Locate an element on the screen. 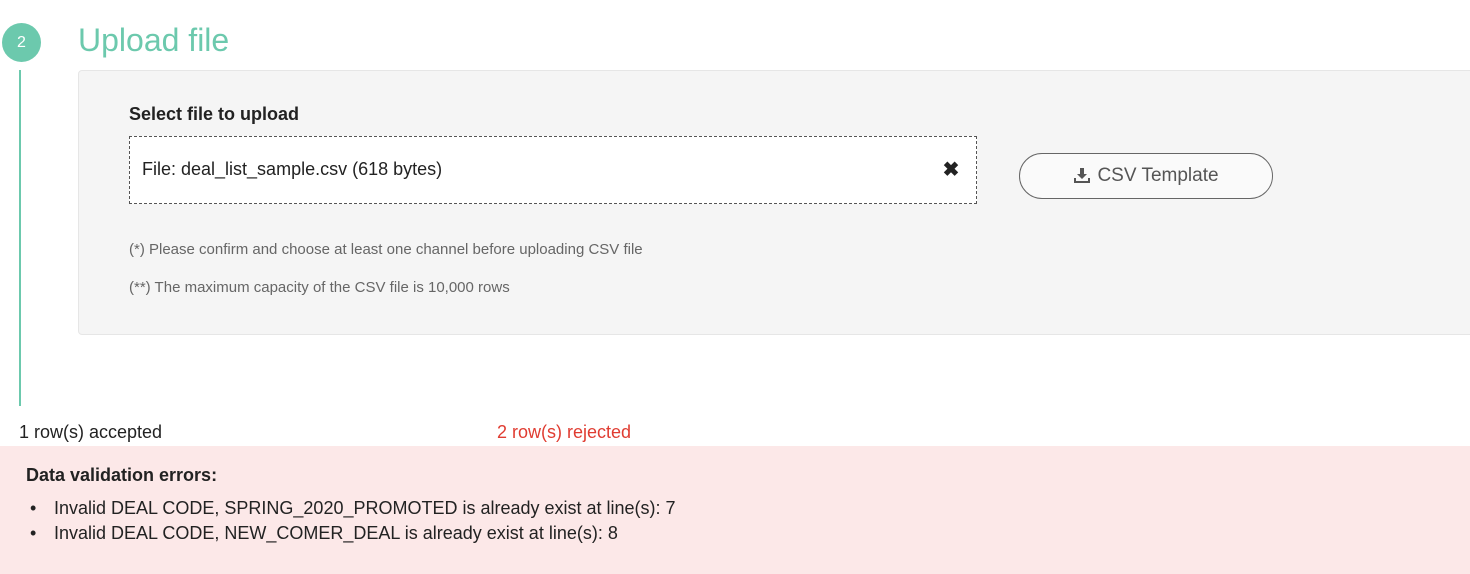  download-icon is located at coordinates (1082, 175).